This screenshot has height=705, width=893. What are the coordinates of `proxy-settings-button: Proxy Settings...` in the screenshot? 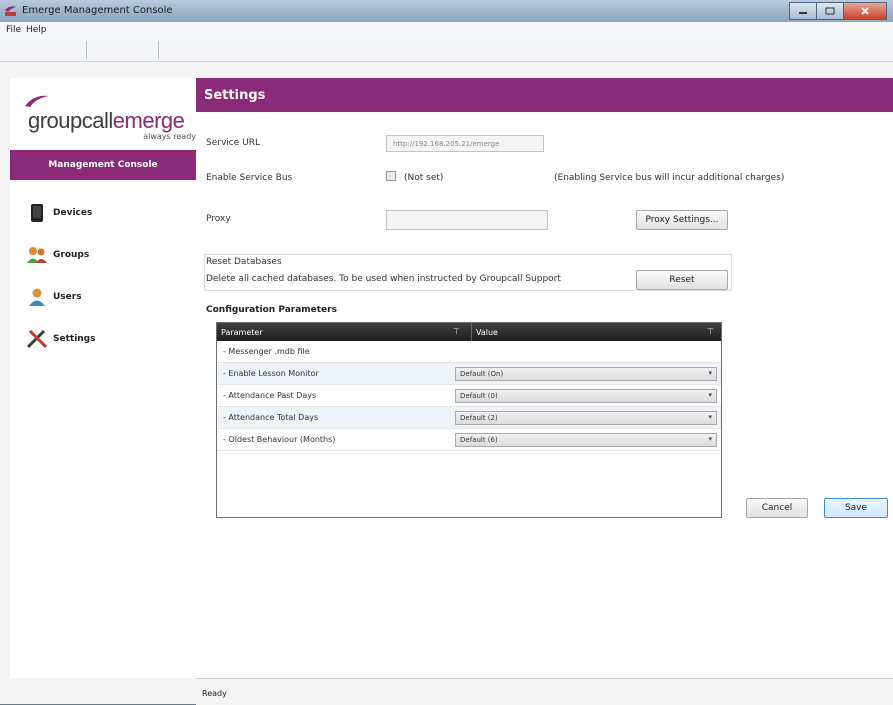 It's located at (682, 220).